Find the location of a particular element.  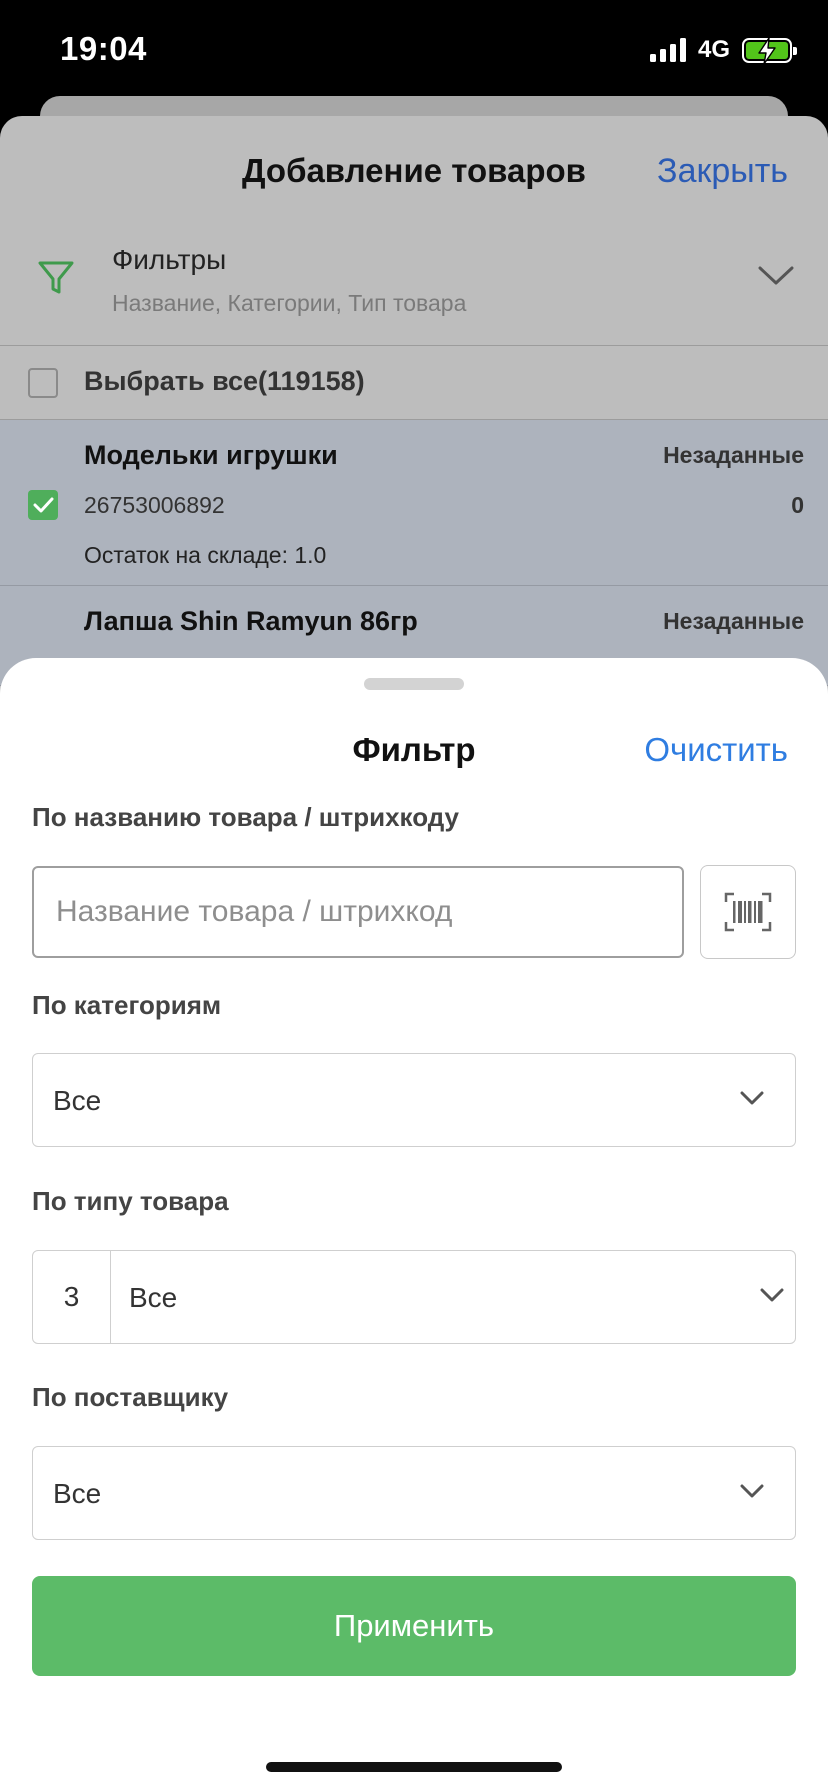

type-select-value: Все is located at coordinates (153, 1297).